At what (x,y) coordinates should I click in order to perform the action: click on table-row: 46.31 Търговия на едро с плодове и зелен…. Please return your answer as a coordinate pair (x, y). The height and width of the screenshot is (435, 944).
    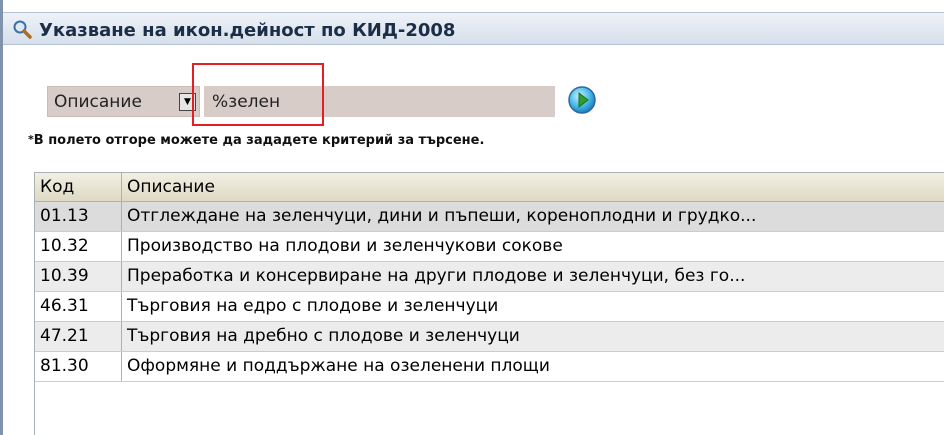
    Looking at the image, I should click on (489, 307).